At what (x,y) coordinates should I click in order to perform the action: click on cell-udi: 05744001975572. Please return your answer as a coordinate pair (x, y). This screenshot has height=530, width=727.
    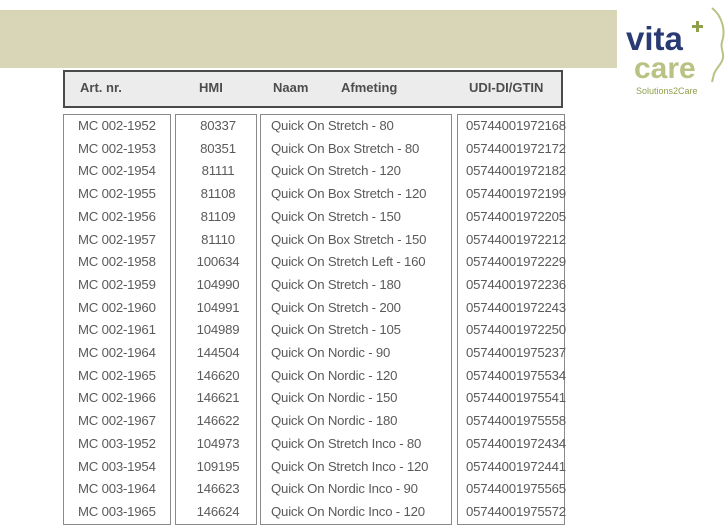
    Looking at the image, I should click on (516, 511).